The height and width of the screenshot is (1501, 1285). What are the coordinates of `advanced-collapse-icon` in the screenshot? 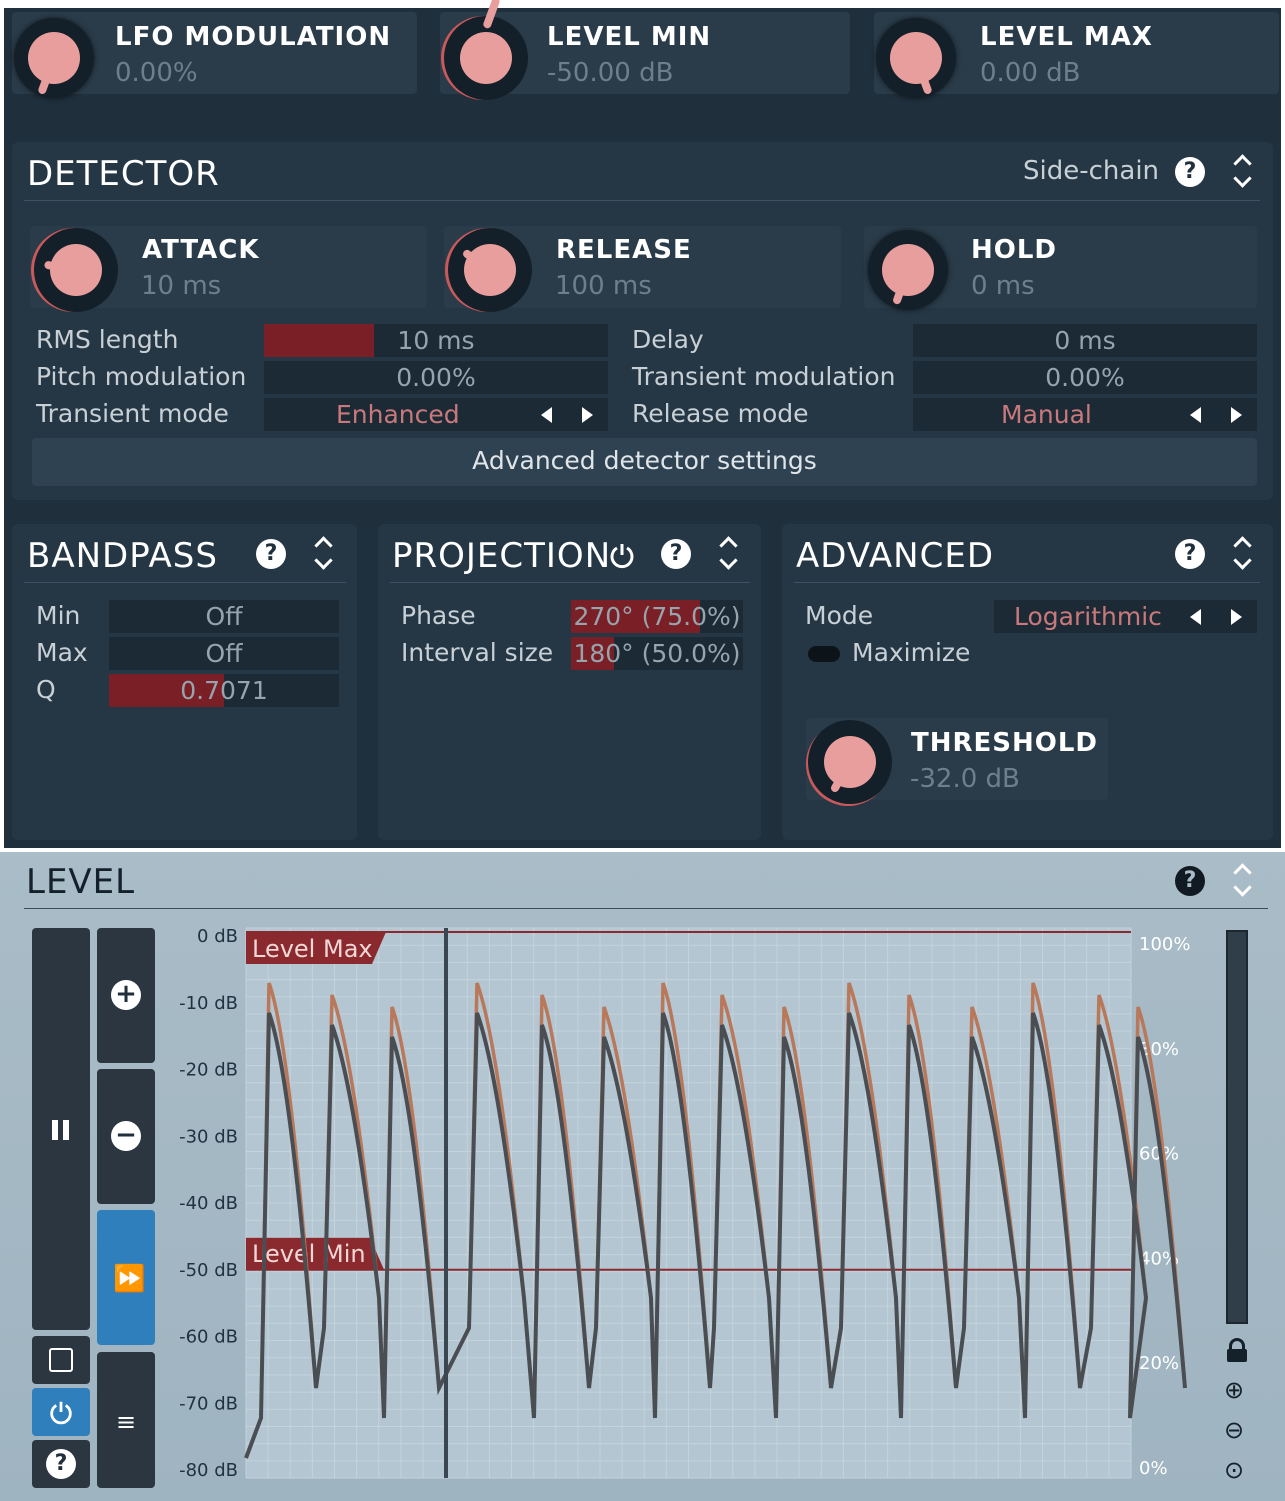 It's located at (1242, 553).